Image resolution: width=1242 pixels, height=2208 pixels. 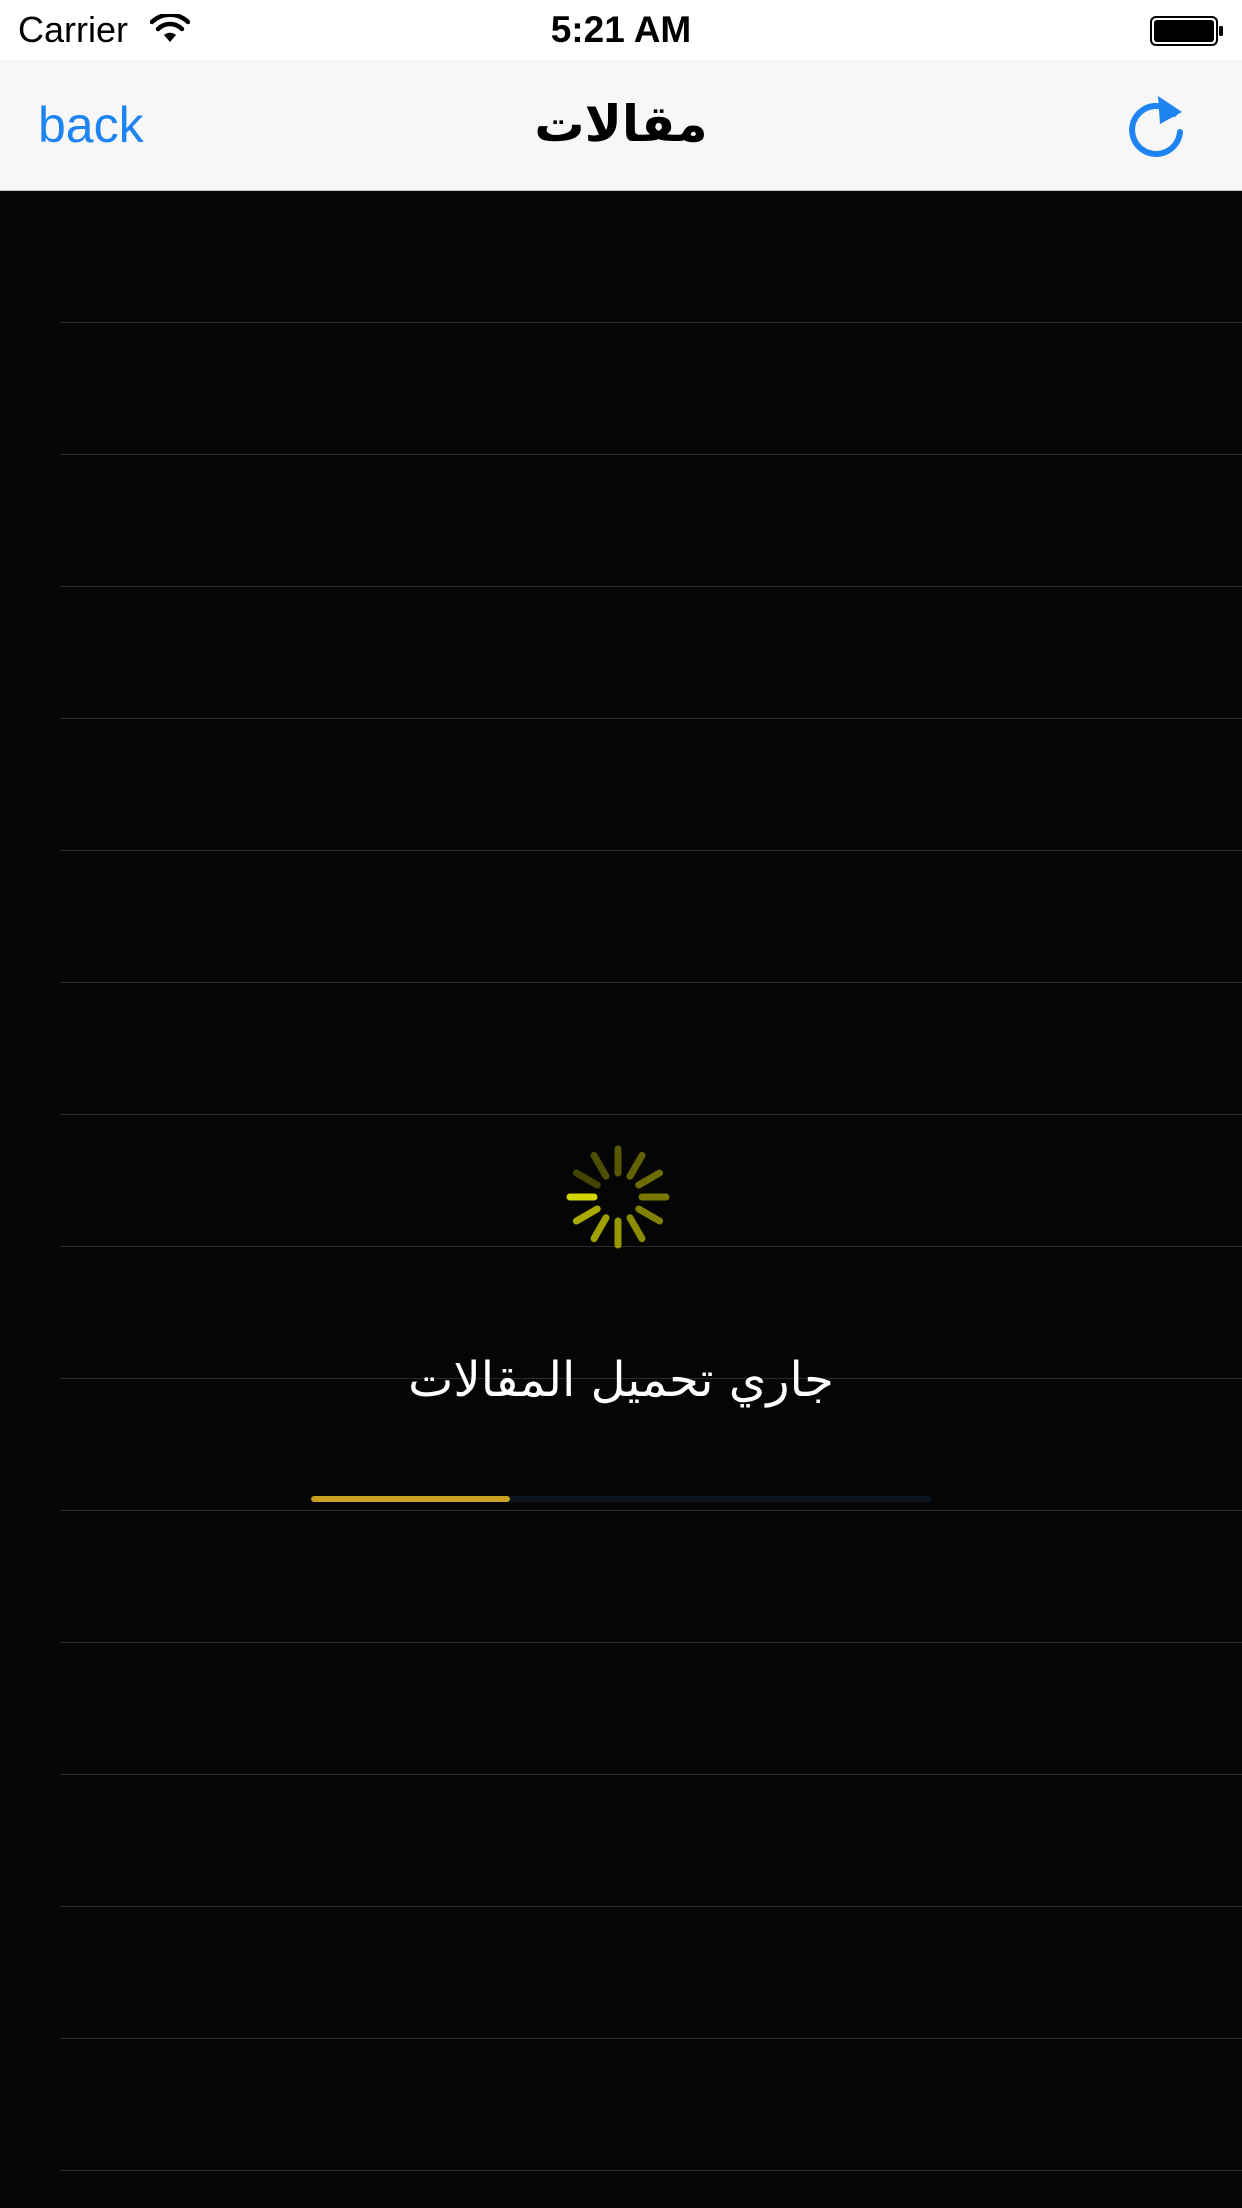 What do you see at coordinates (621, 1380) in the screenshot?
I see `loading-message: جاري تحميل المقالات` at bounding box center [621, 1380].